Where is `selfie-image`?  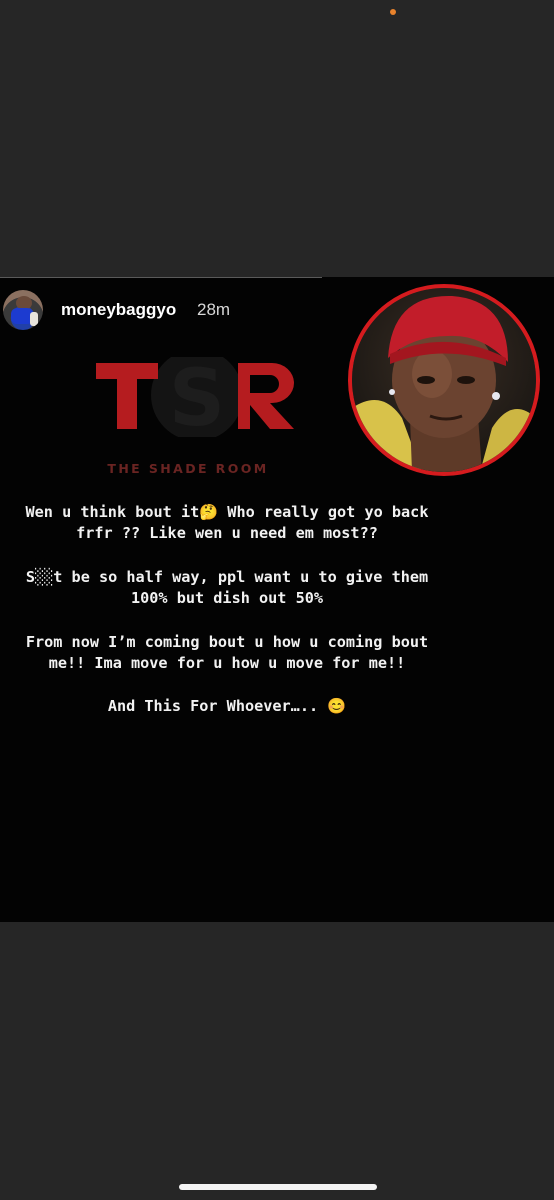
selfie-image is located at coordinates (444, 380).